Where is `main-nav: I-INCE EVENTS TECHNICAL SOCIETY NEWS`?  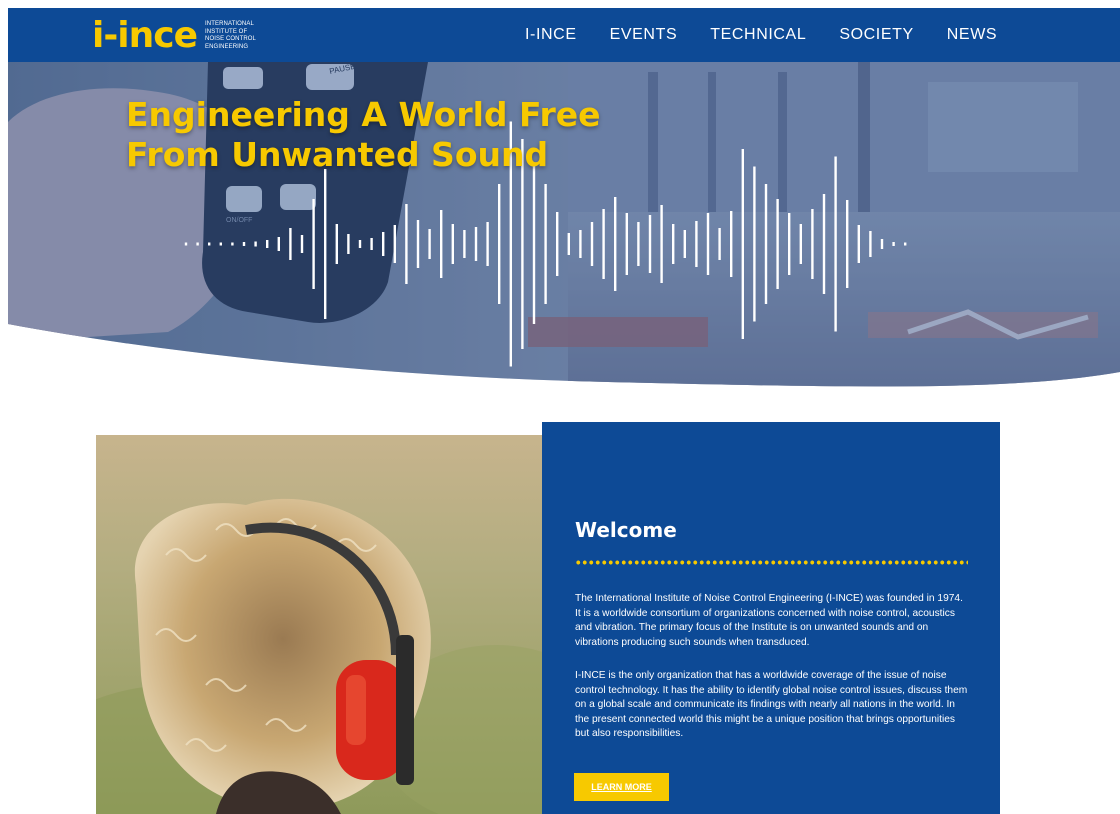 main-nav: I-INCE EVENTS TECHNICAL SOCIETY NEWS is located at coordinates (777, 35).